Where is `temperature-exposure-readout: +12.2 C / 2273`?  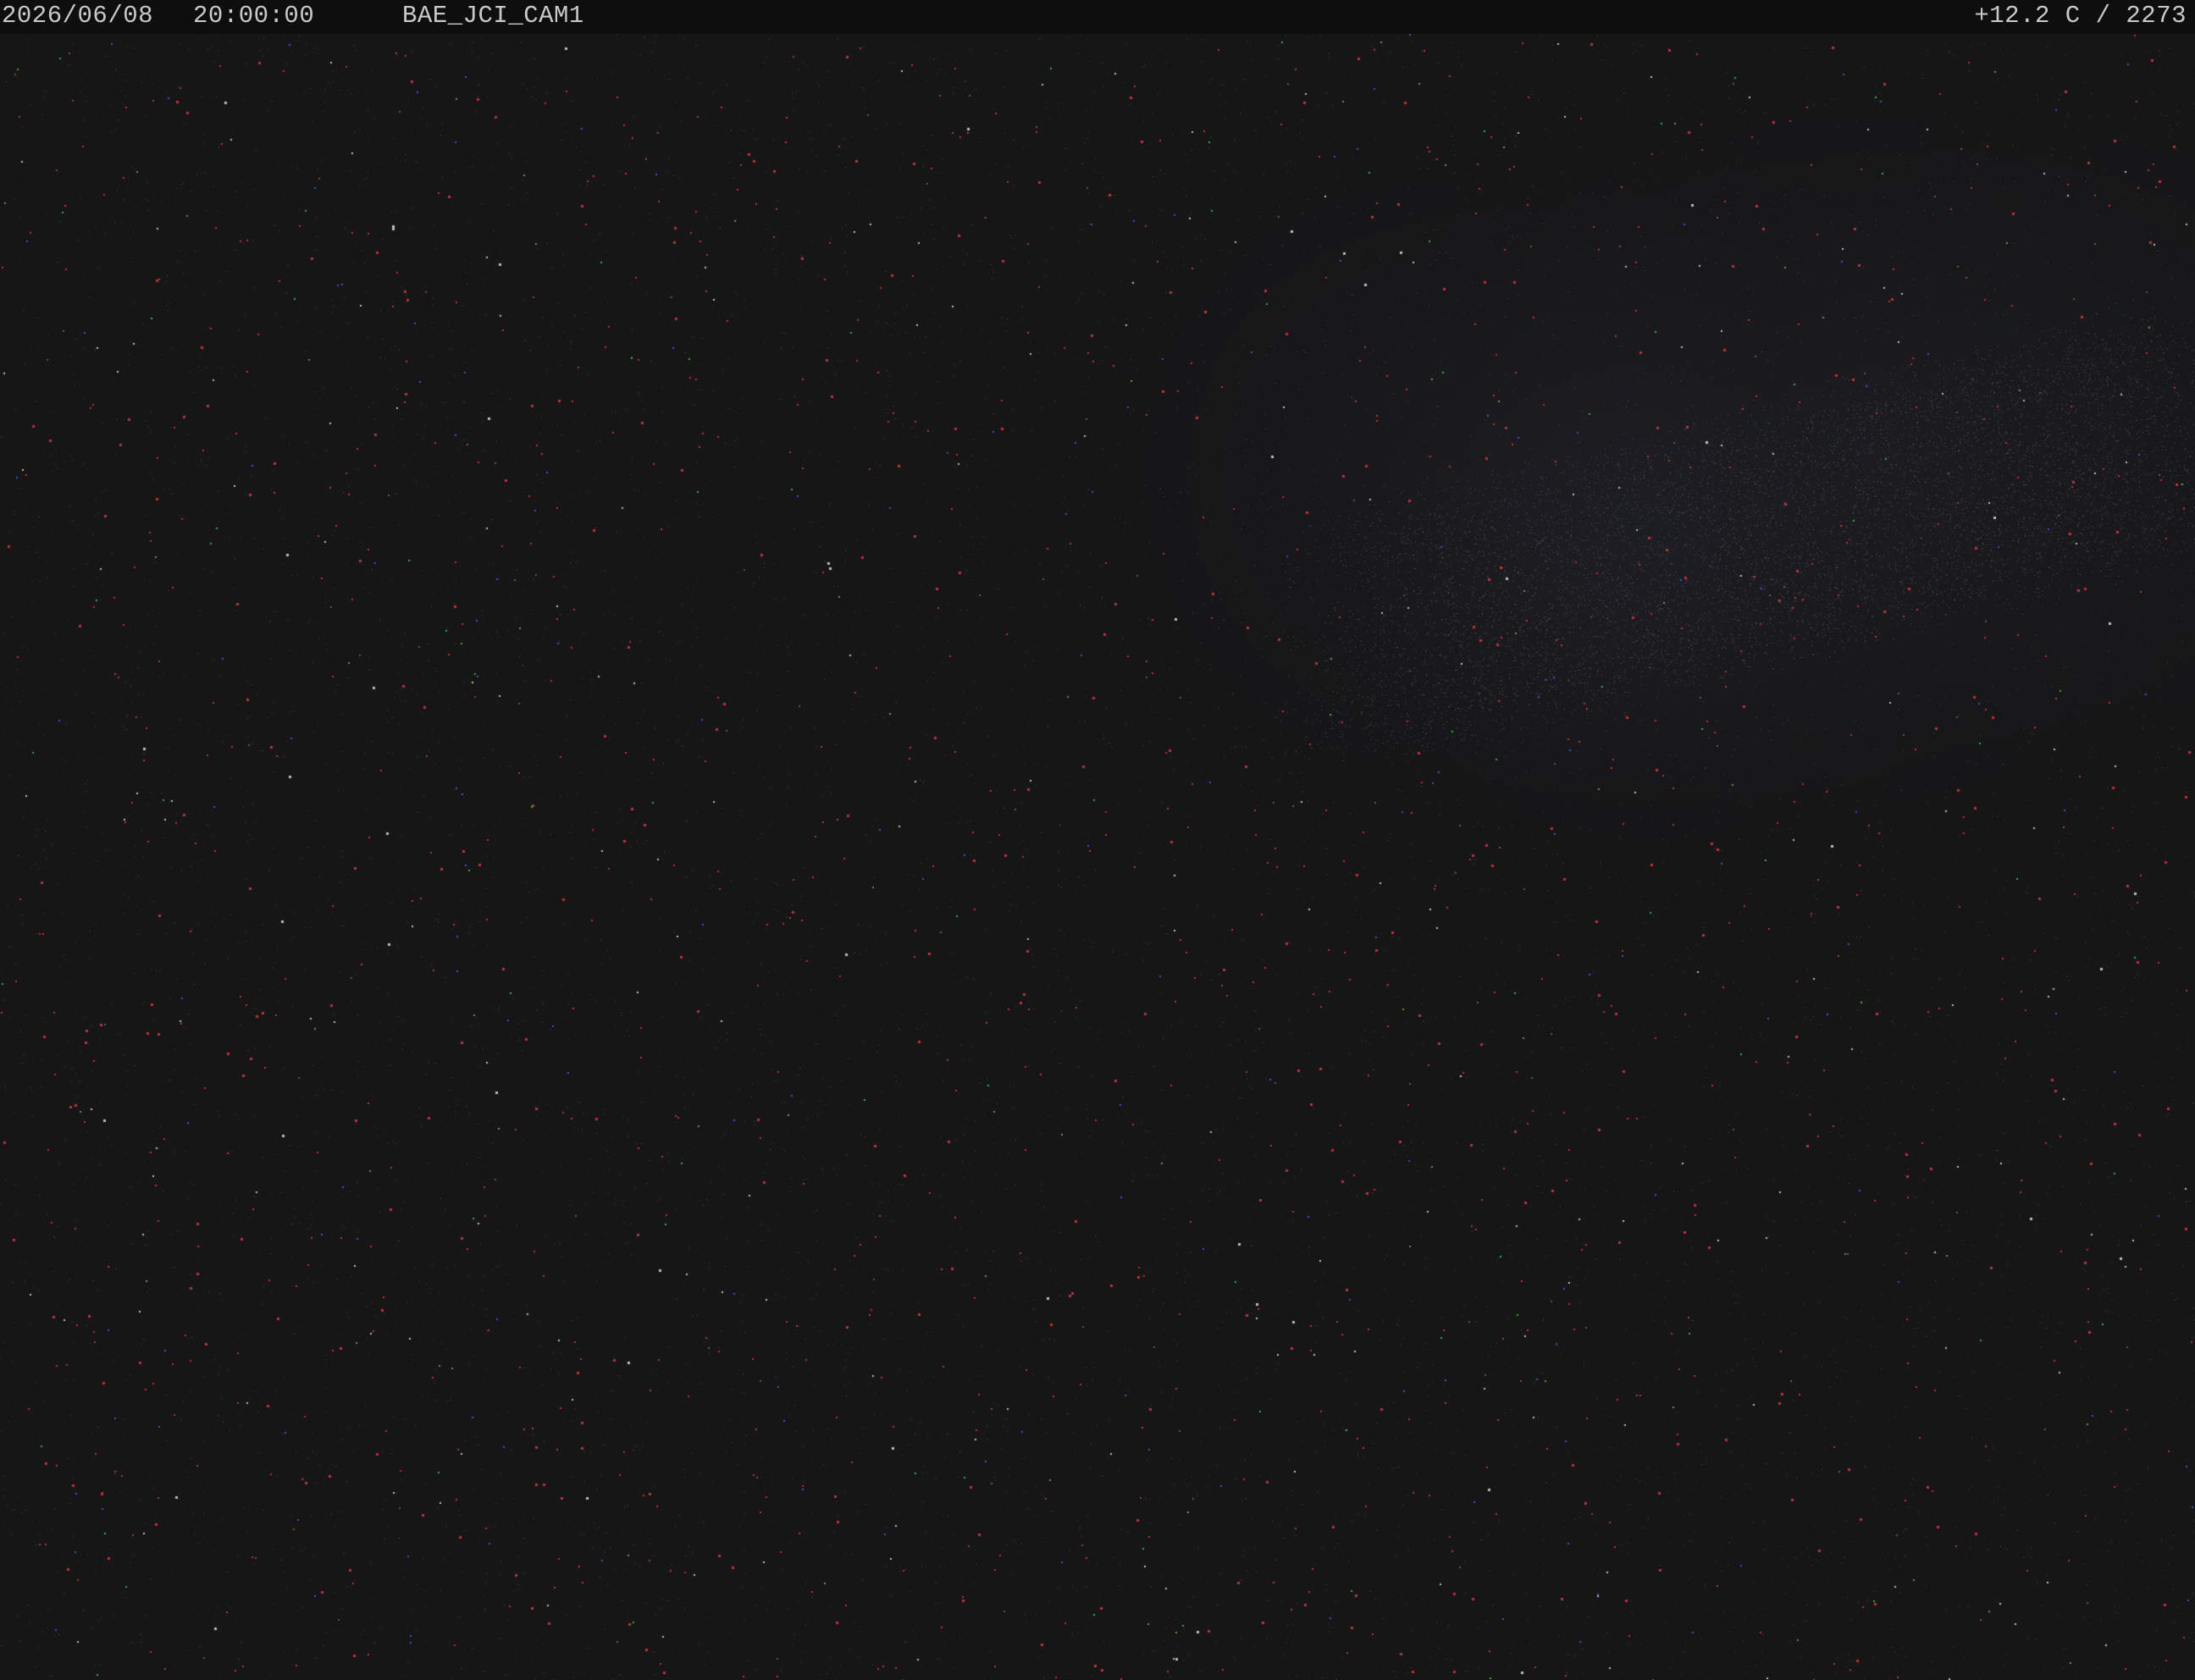 temperature-exposure-readout: +12.2 C / 2273 is located at coordinates (2080, 16).